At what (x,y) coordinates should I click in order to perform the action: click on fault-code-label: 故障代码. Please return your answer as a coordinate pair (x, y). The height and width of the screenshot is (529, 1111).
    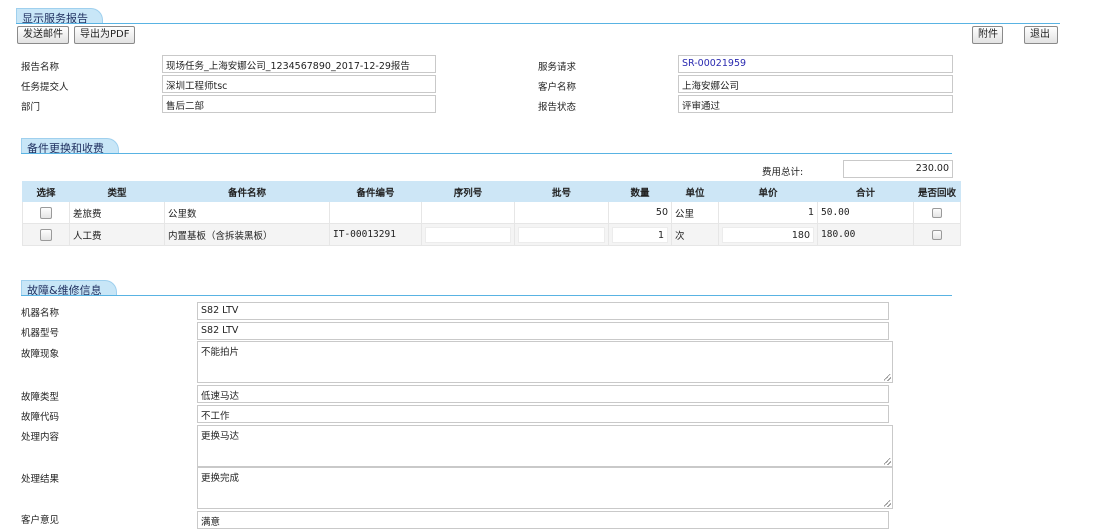
    Looking at the image, I should click on (40, 417).